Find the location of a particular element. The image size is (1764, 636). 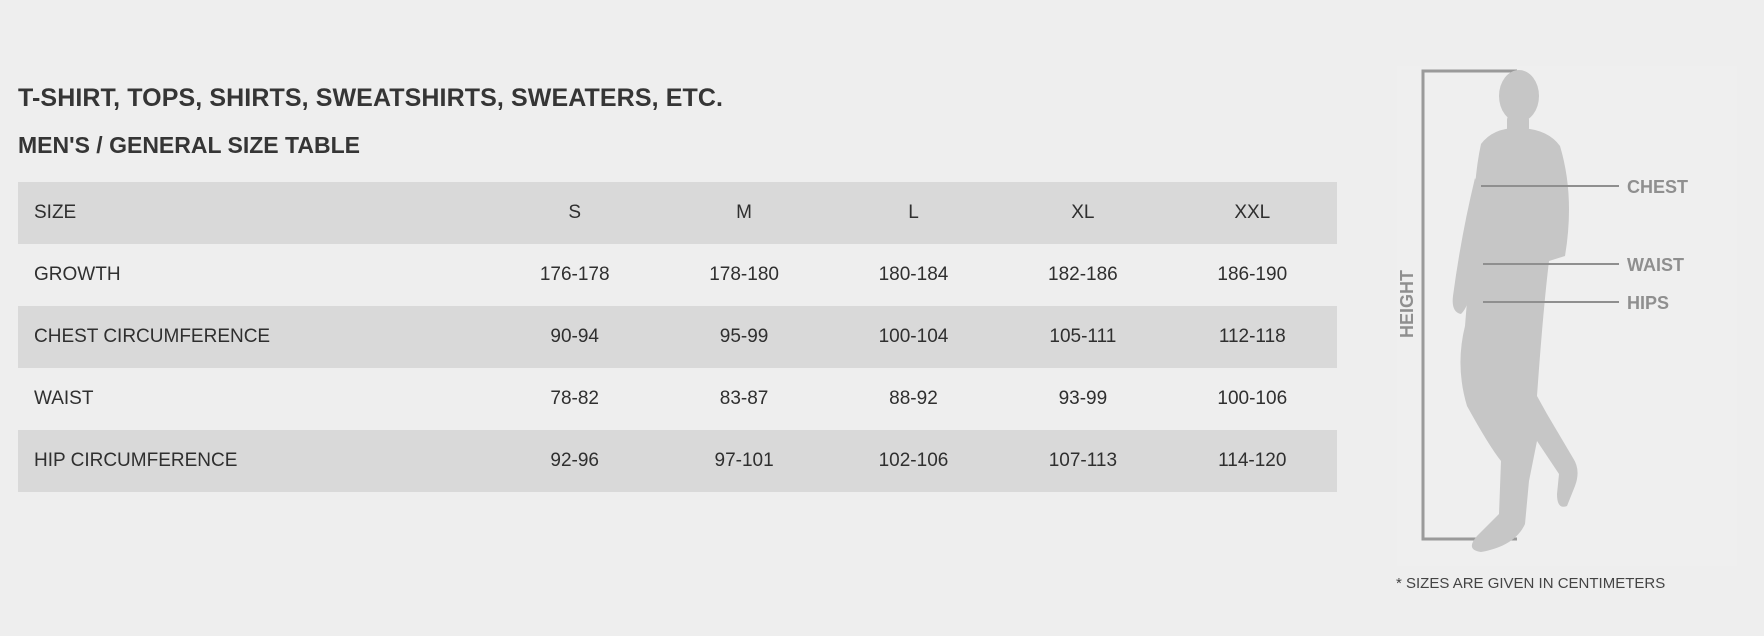

table-cell: 100-106 is located at coordinates (1252, 398).